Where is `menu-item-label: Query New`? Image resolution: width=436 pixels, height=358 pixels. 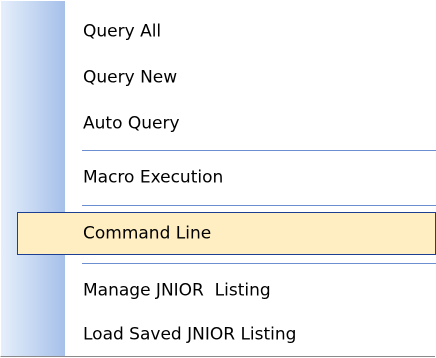
menu-item-label: Query New is located at coordinates (130, 77).